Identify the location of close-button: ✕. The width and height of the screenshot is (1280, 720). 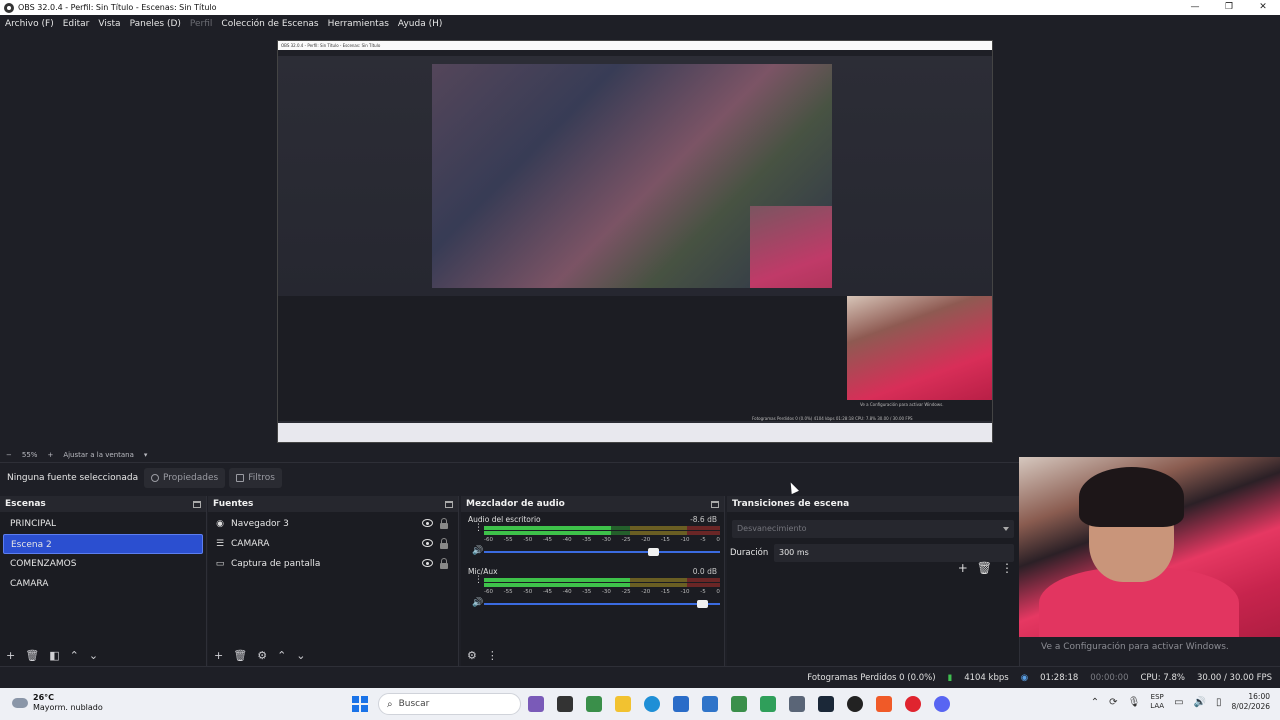
(1263, 7).